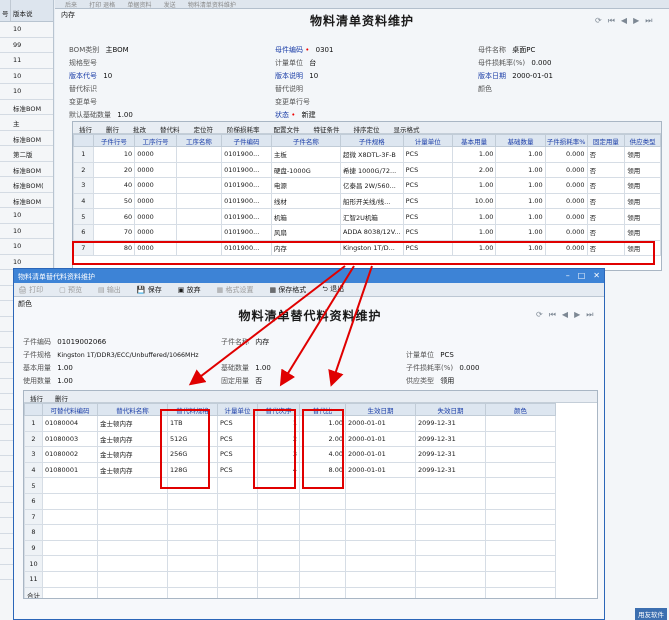  What do you see at coordinates (317, 326) in the screenshot?
I see `arrow-to-order` at bounding box center [317, 326].